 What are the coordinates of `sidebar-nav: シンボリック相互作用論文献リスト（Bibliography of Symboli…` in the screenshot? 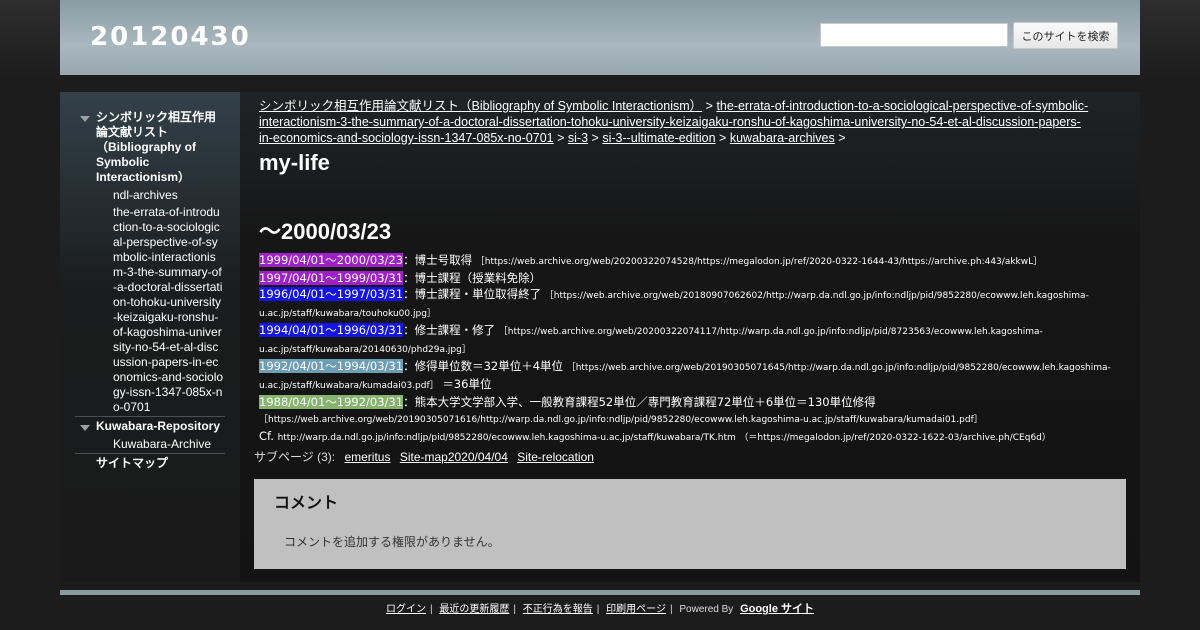 It's located at (150, 337).